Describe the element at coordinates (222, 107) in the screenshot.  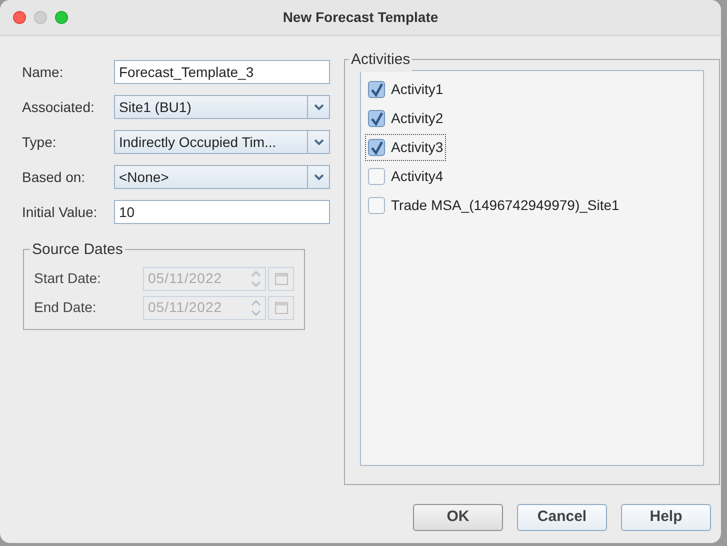
I see `dropdown: Site1 (BU1)` at that location.